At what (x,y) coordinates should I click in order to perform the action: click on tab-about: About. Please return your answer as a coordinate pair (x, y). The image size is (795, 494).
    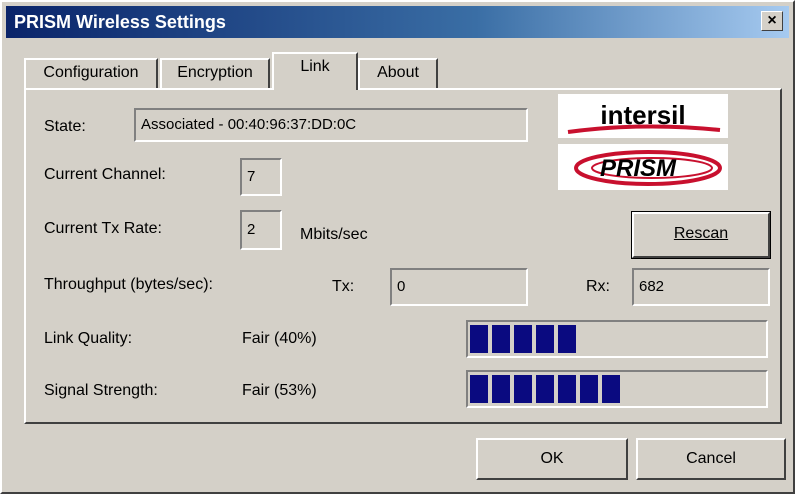
    Looking at the image, I should click on (398, 73).